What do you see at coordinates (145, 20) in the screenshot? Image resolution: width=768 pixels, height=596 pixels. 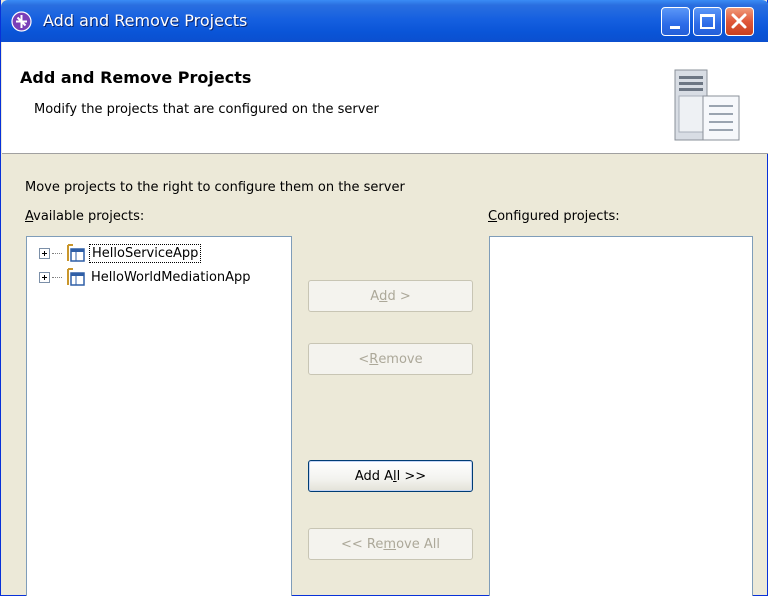 I see `window-title: Add and Remove Projects` at bounding box center [145, 20].